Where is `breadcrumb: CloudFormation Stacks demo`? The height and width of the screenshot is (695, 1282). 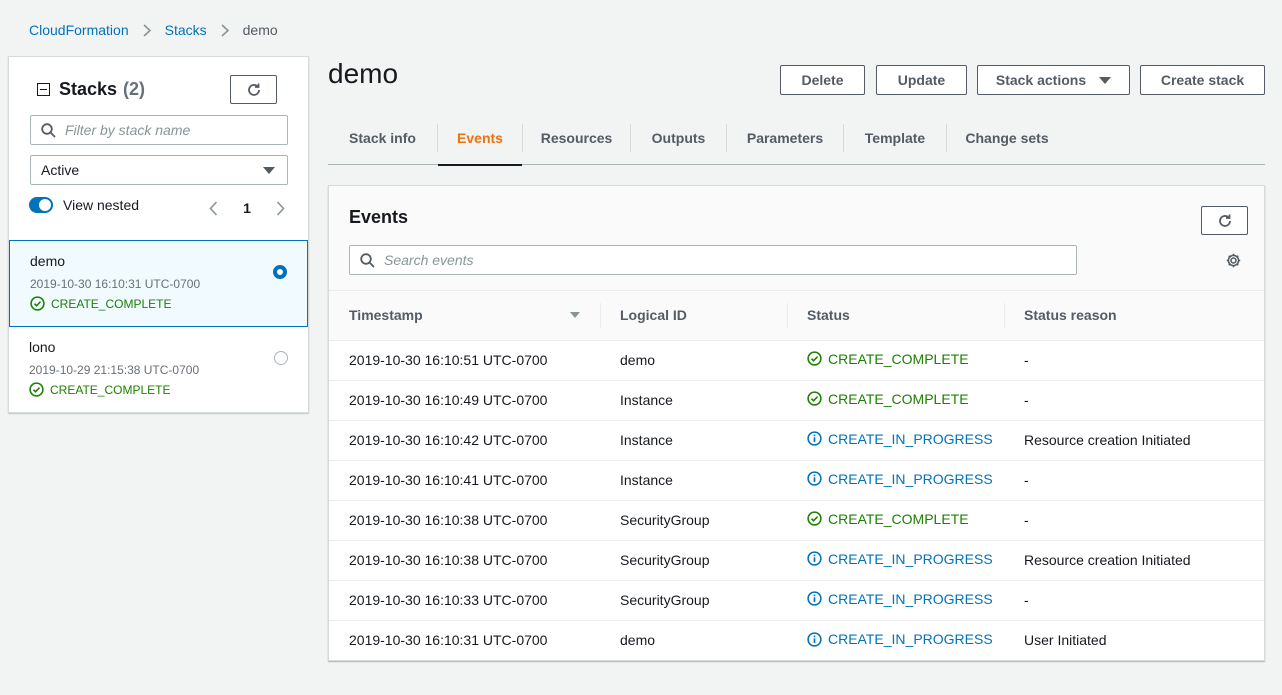
breadcrumb: CloudFormation Stacks demo is located at coordinates (153, 30).